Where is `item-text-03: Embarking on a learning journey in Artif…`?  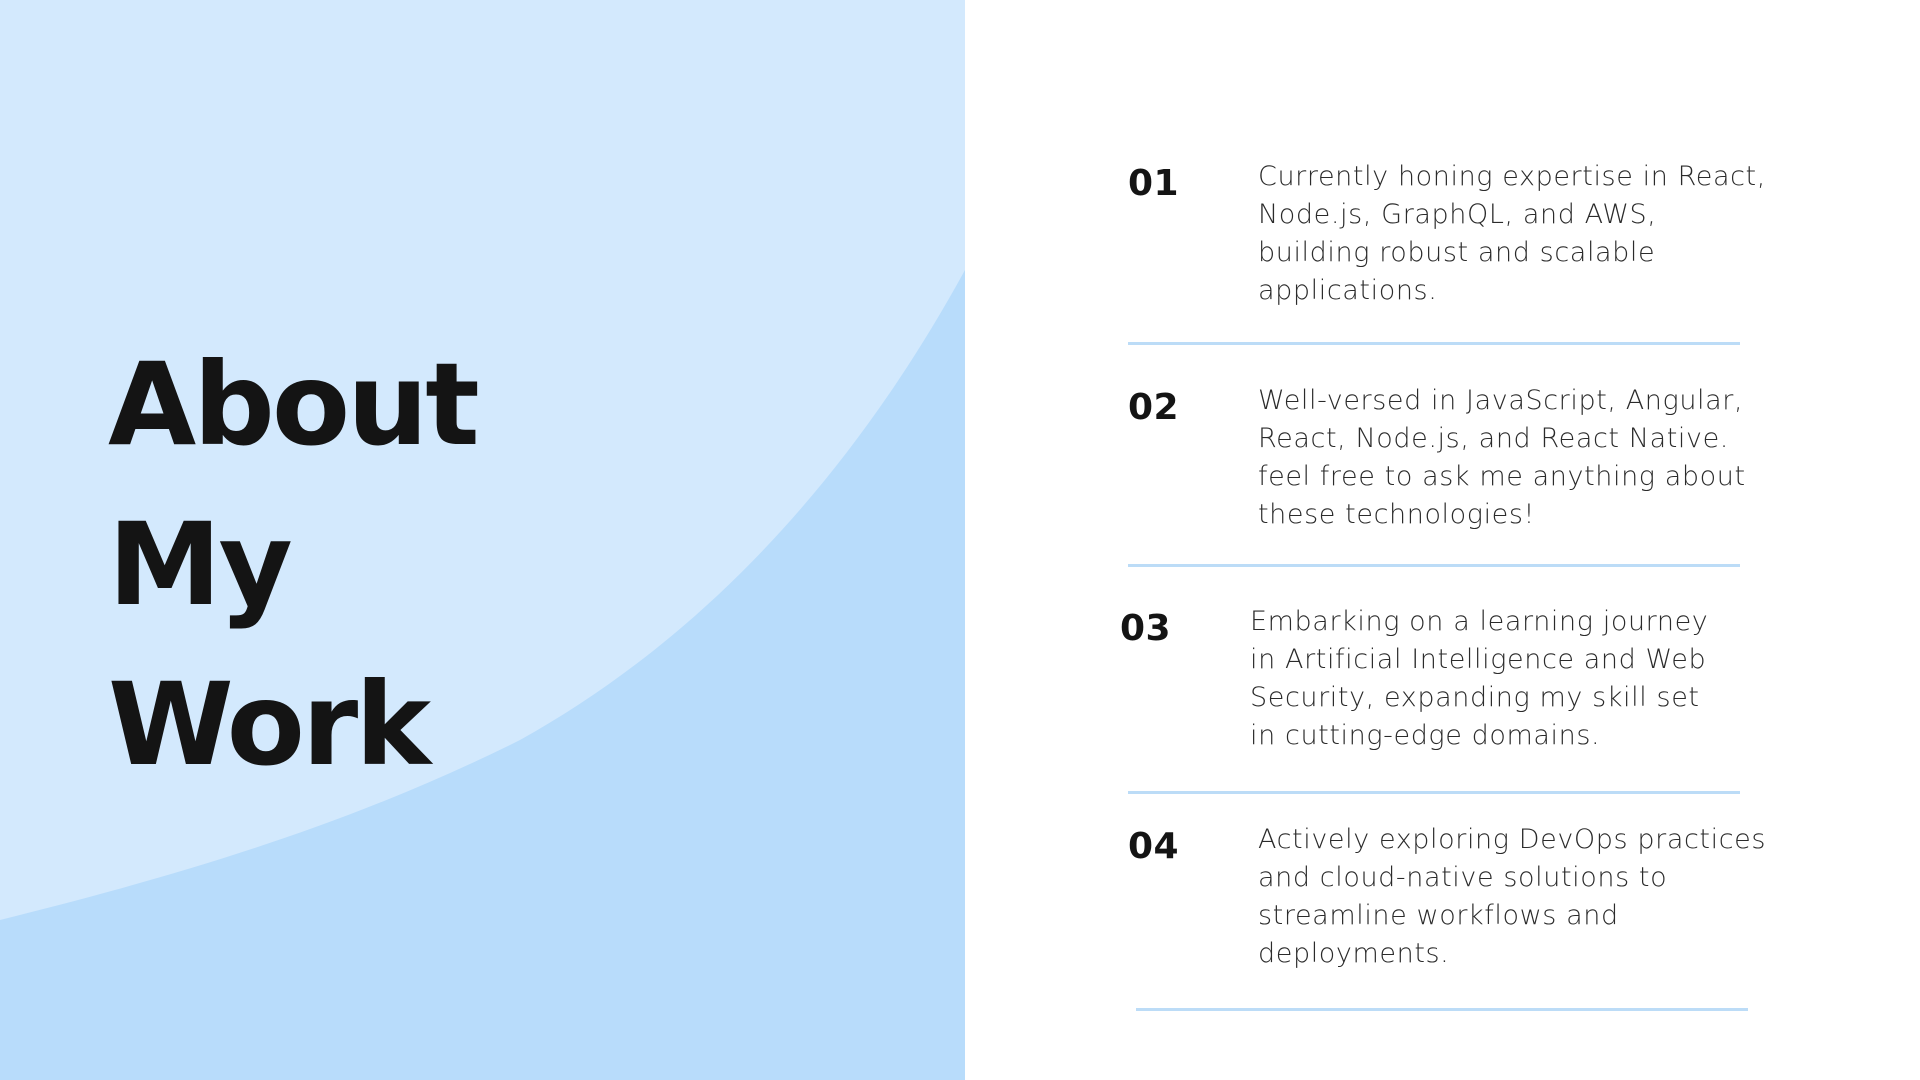
item-text-03: Embarking on a learning journey in Artif… is located at coordinates (1479, 678).